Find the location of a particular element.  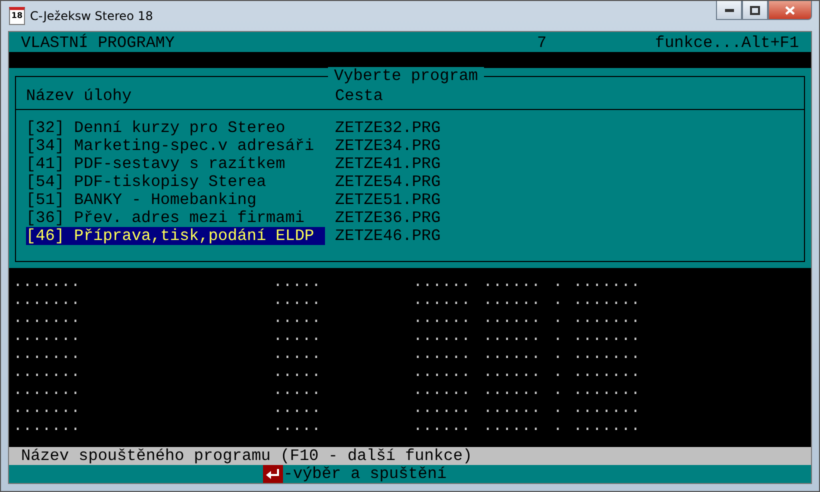

program-item: [46] Příprava,tisk,podání ELDP is located at coordinates (175, 236).